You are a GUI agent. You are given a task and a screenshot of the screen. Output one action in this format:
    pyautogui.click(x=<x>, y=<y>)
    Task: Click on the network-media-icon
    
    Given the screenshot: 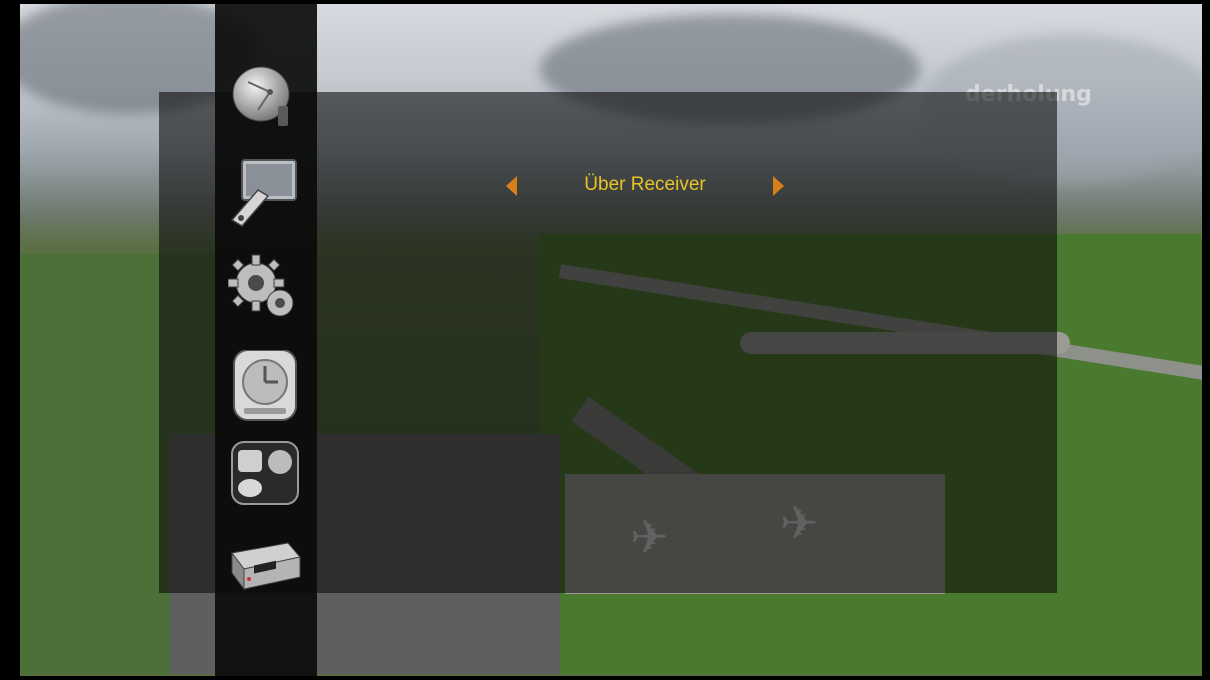 What is the action you would take?
    pyautogui.click(x=265, y=476)
    